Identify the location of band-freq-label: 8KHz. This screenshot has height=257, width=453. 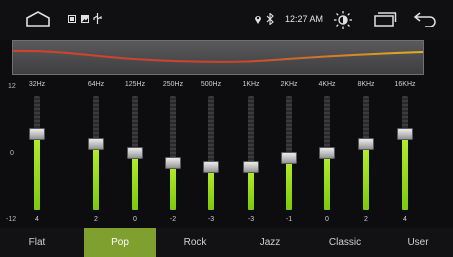
(366, 84).